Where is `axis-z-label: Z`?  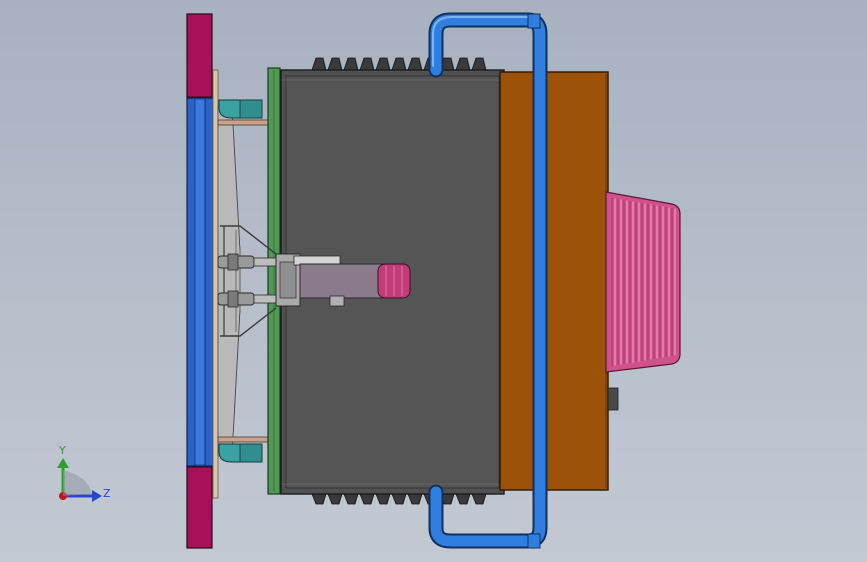
axis-z-label: Z is located at coordinates (107, 493).